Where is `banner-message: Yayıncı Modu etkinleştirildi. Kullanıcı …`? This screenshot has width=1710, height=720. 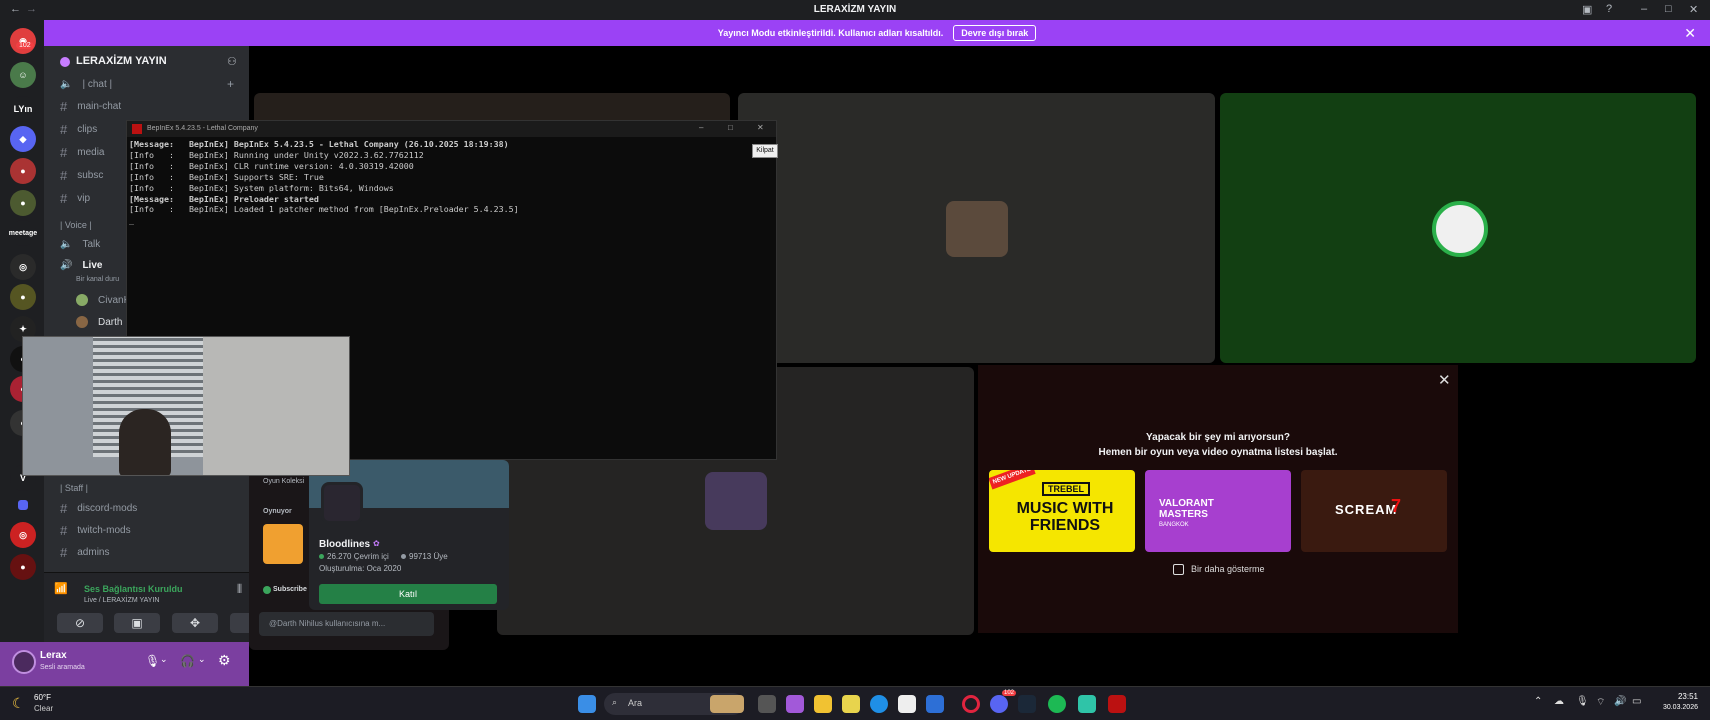 banner-message: Yayıncı Modu etkinleştirildi. Kullanıcı … is located at coordinates (830, 33).